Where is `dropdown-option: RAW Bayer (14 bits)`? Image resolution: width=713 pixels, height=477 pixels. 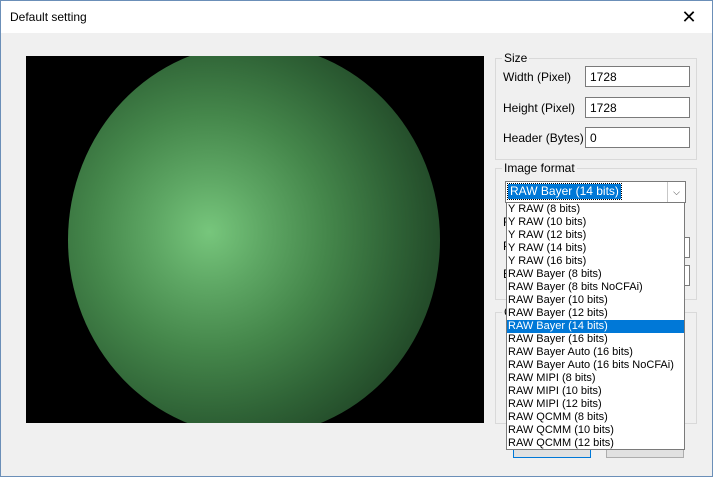
dropdown-option: RAW Bayer (14 bits) is located at coordinates (595, 326).